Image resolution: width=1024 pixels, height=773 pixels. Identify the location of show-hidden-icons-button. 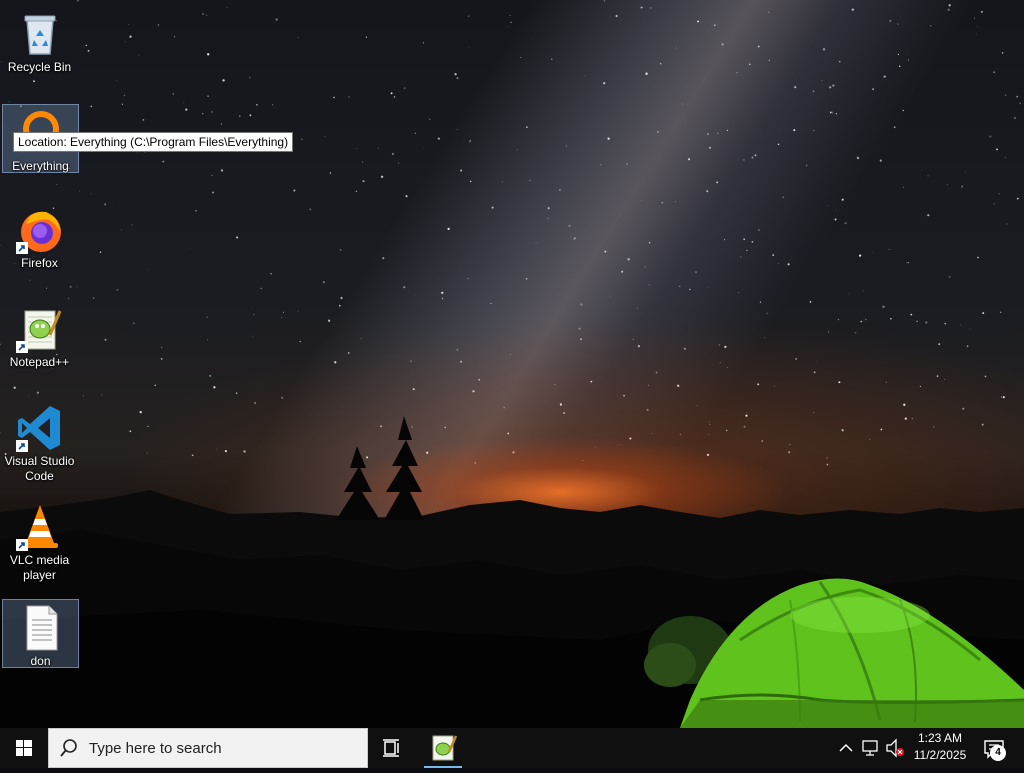
(846, 748).